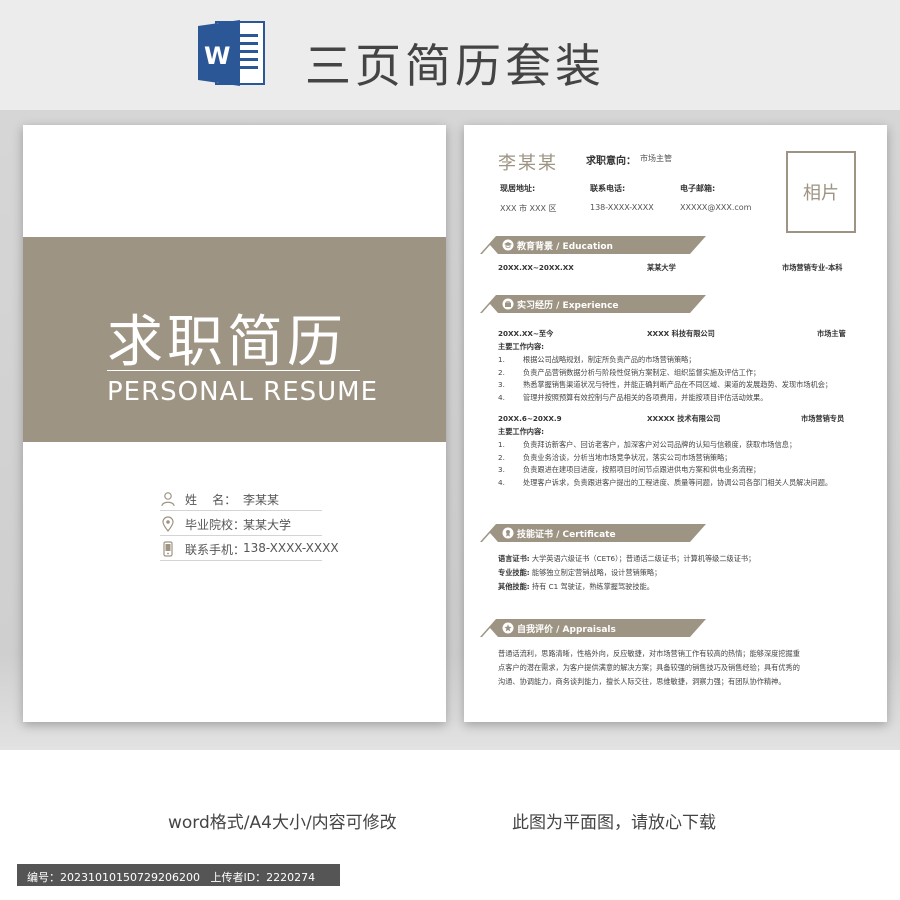 This screenshot has width=900, height=900. Describe the element at coordinates (656, 158) in the screenshot. I see `intent-value: 市场主管` at that location.